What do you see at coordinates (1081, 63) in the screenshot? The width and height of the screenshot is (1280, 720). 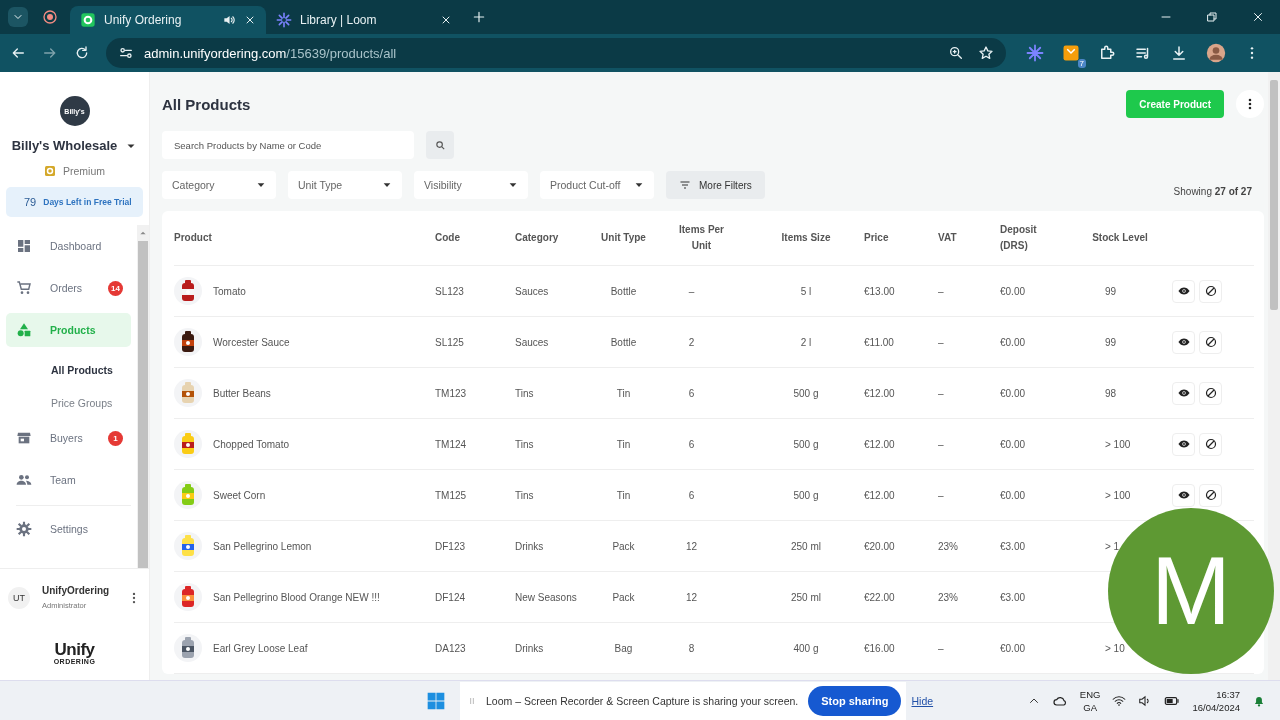 I see `extension-badge: 7` at bounding box center [1081, 63].